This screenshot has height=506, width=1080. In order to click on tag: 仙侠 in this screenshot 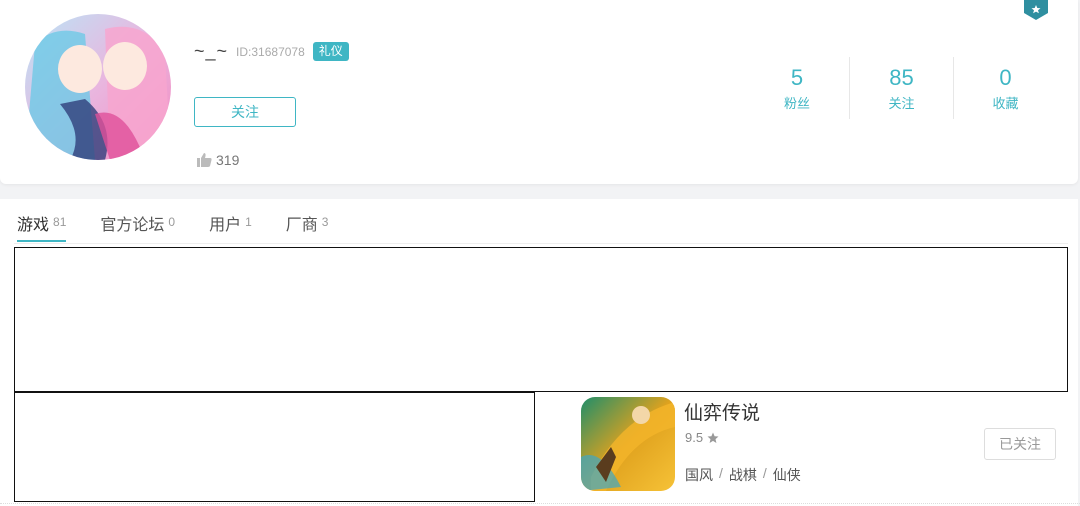, I will do `click(787, 475)`.